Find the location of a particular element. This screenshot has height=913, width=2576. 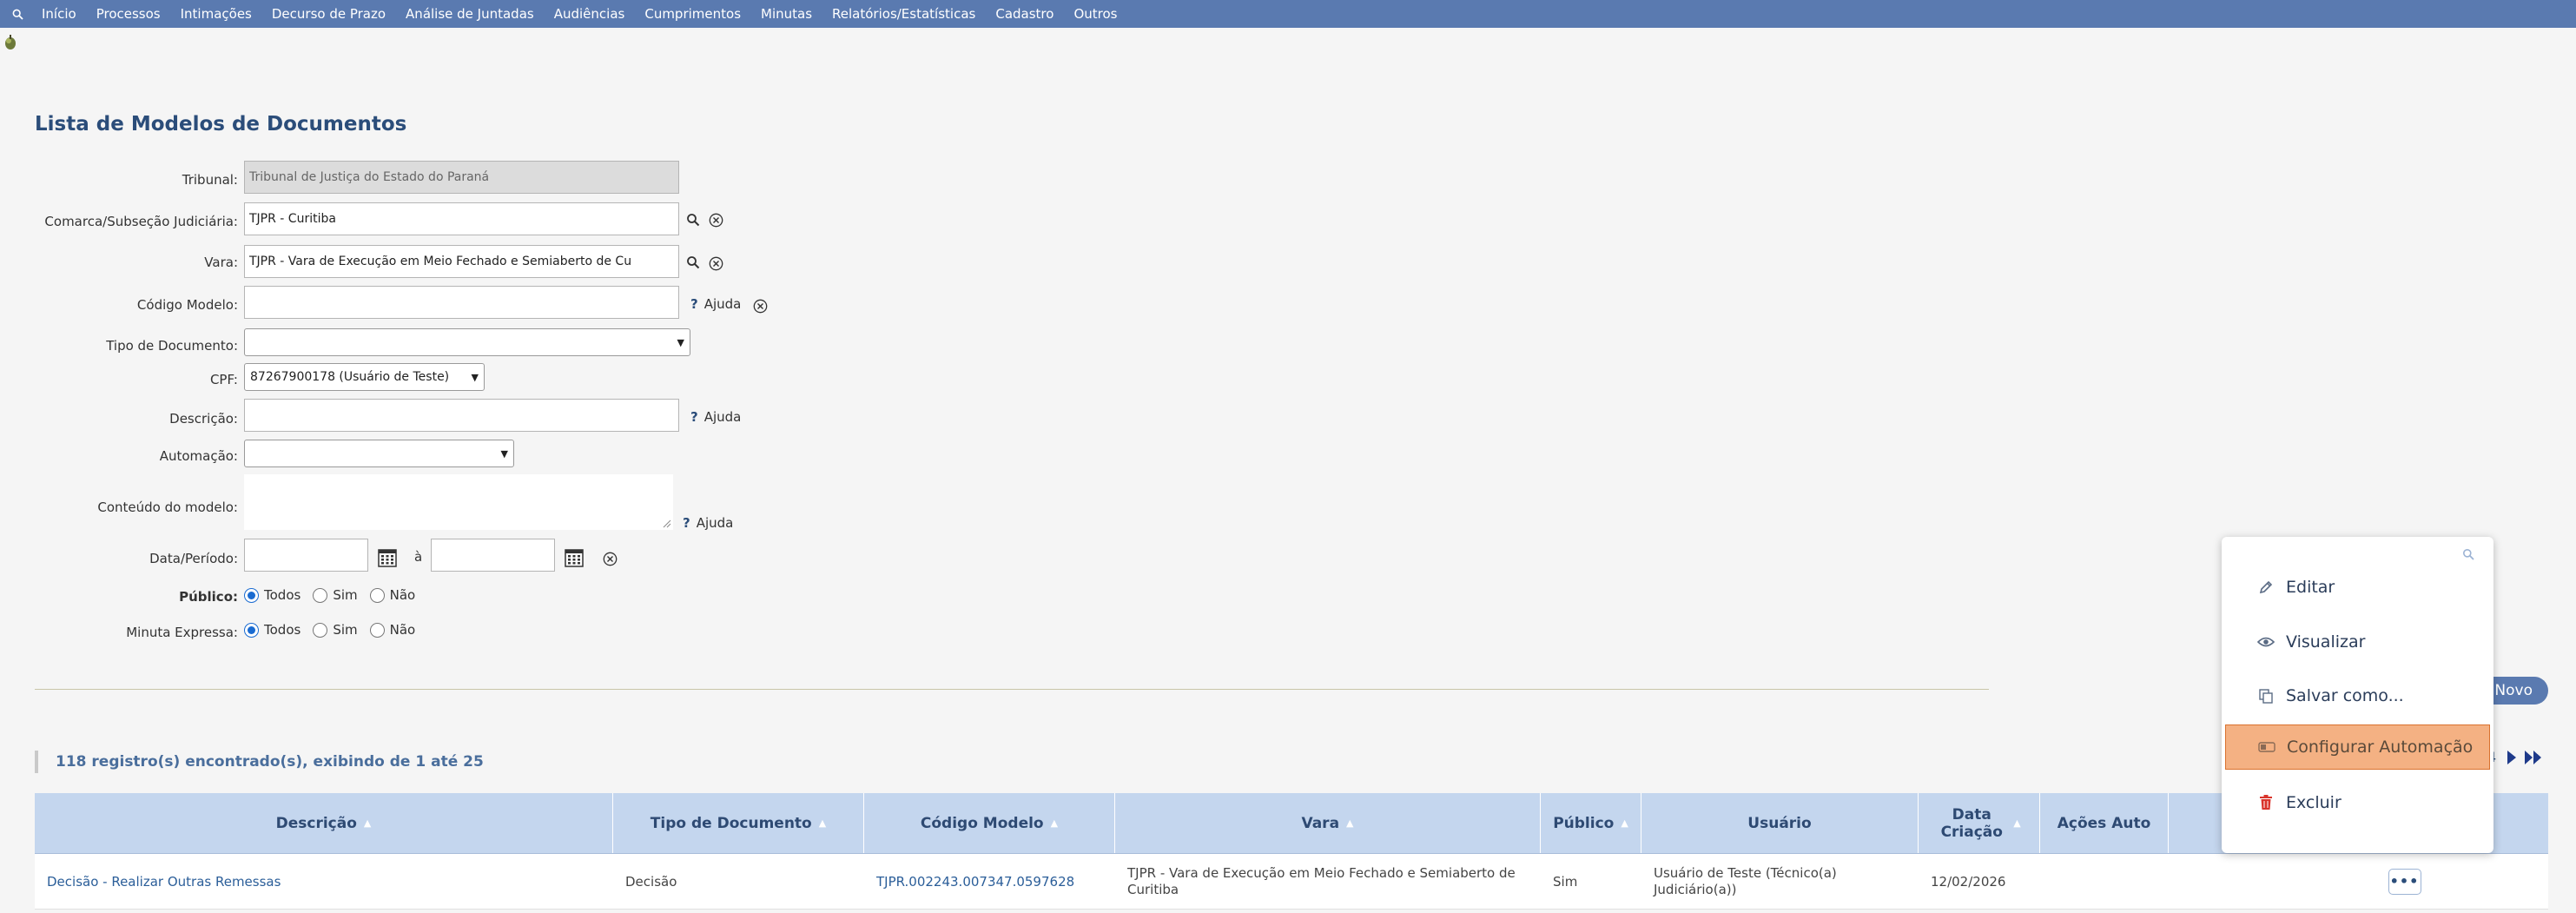

nav-analise-juntadas: Análise de Juntadas is located at coordinates (470, 14).